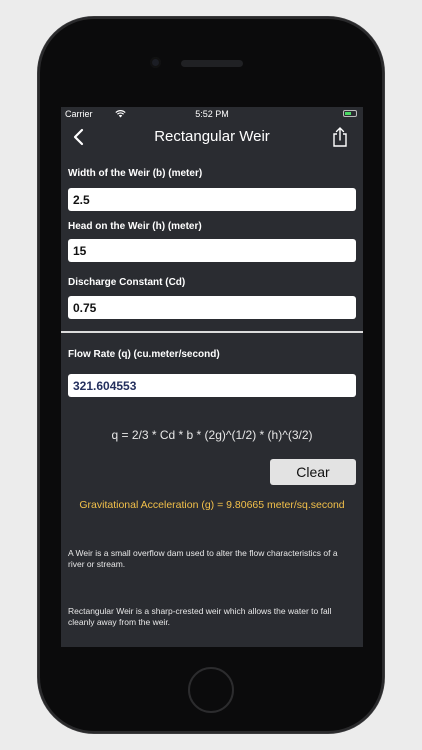  I want to click on clear-button: Clear, so click(313, 472).